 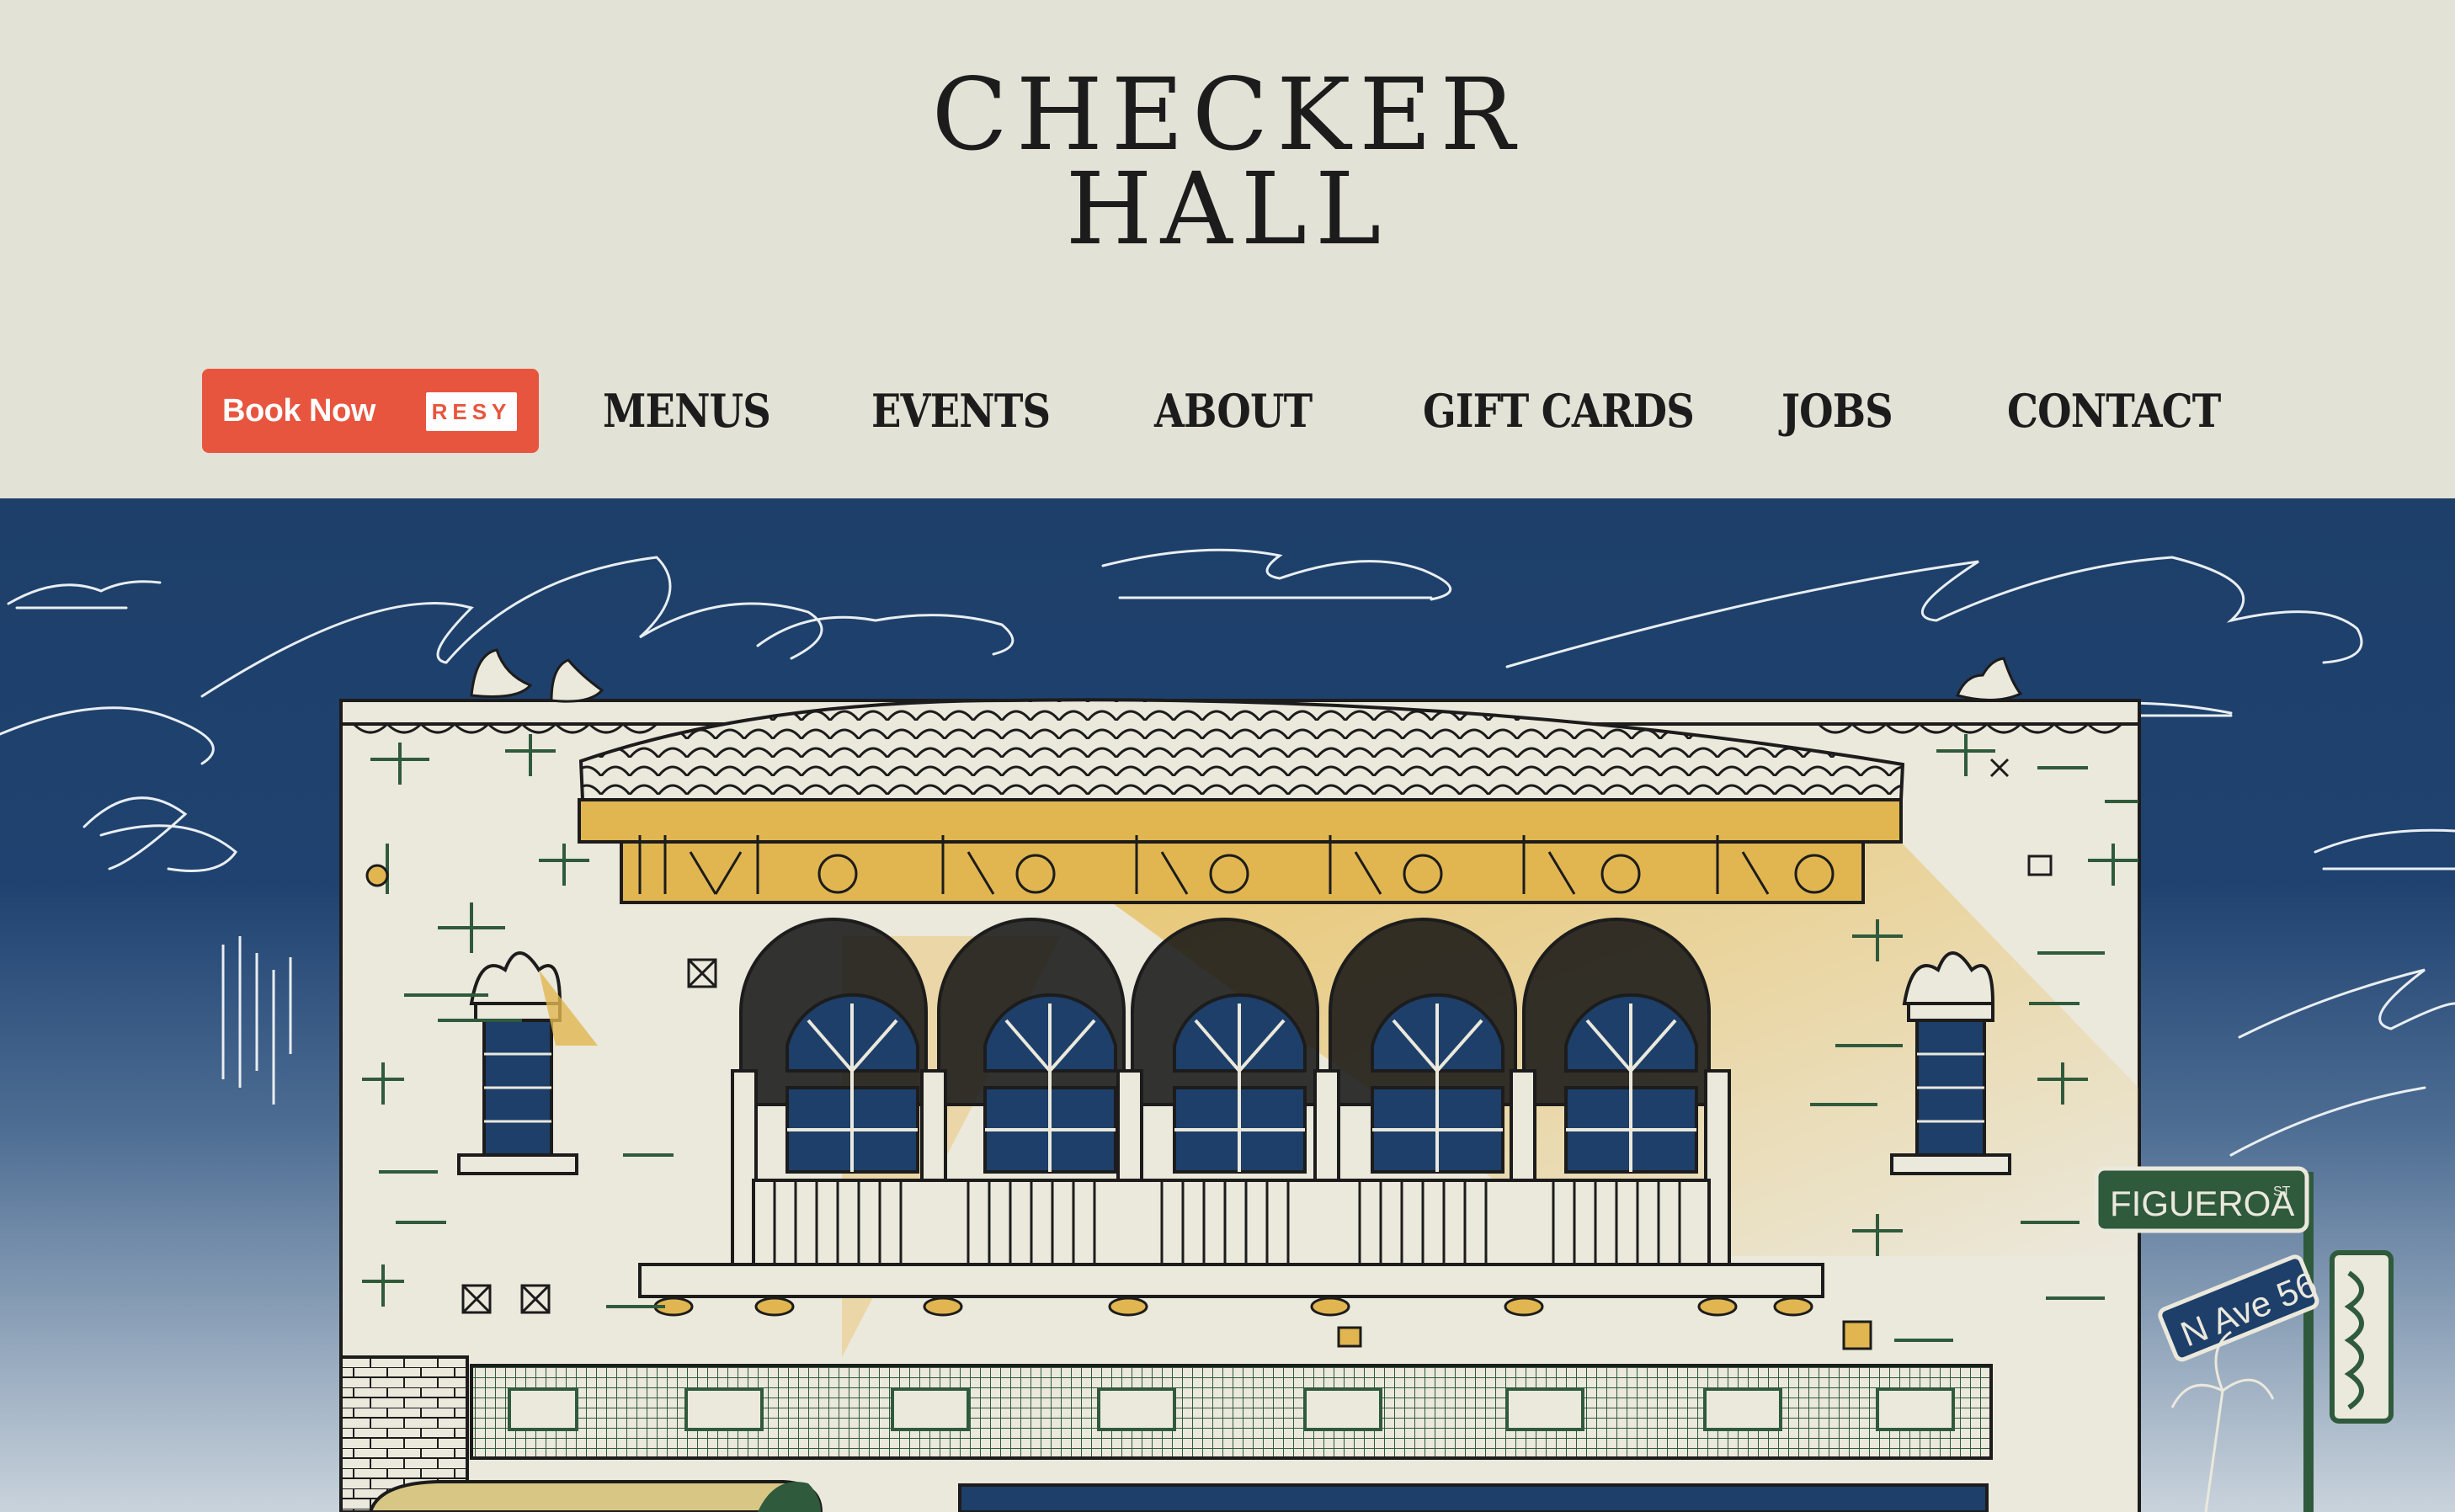 I want to click on nav-jobs: JOBS, so click(x=1837, y=411).